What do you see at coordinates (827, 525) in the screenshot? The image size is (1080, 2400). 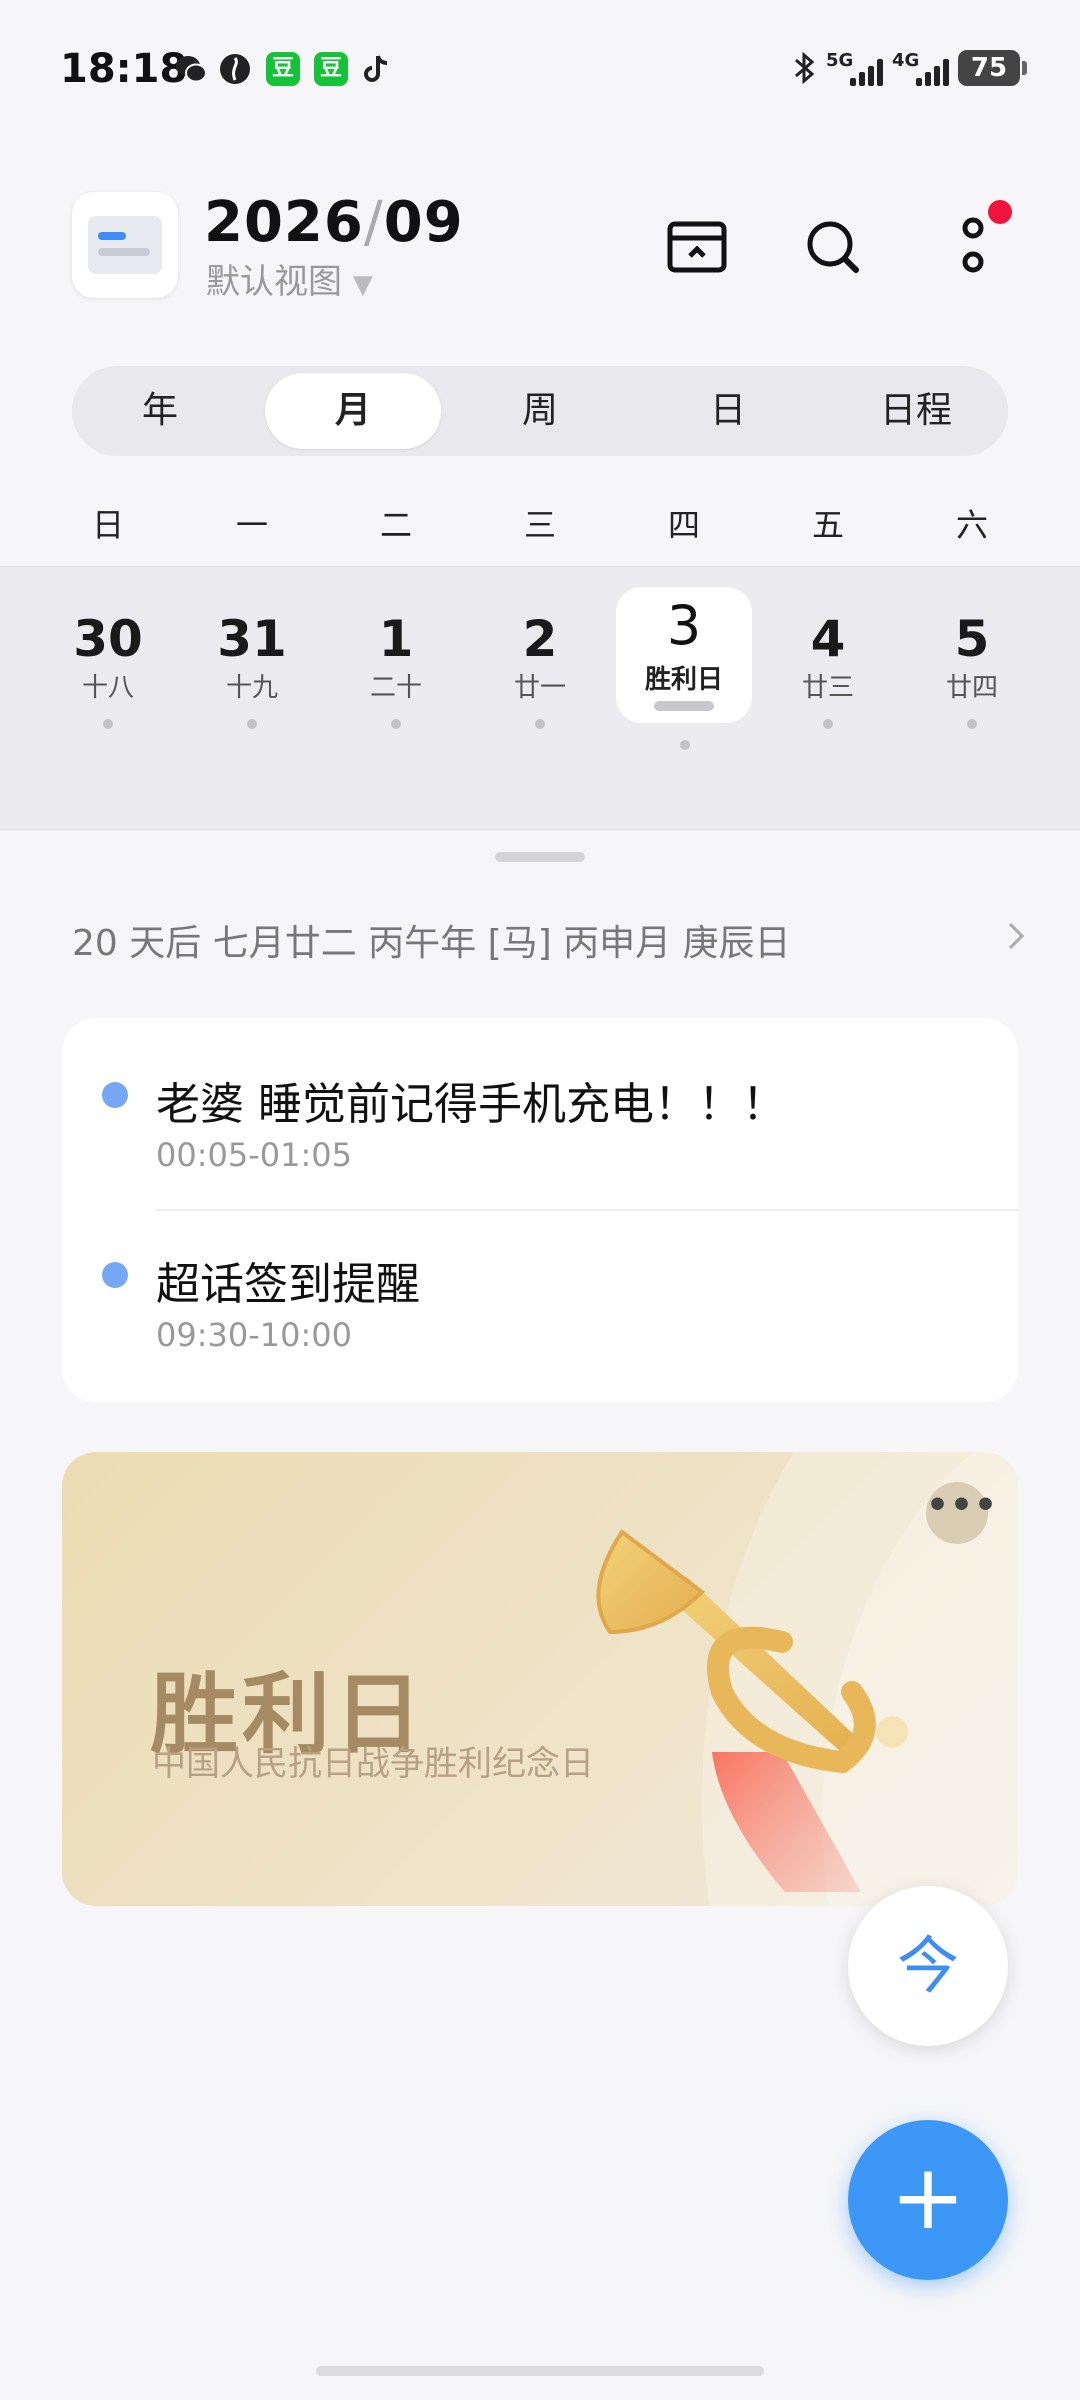 I see `weekday-label: 五` at bounding box center [827, 525].